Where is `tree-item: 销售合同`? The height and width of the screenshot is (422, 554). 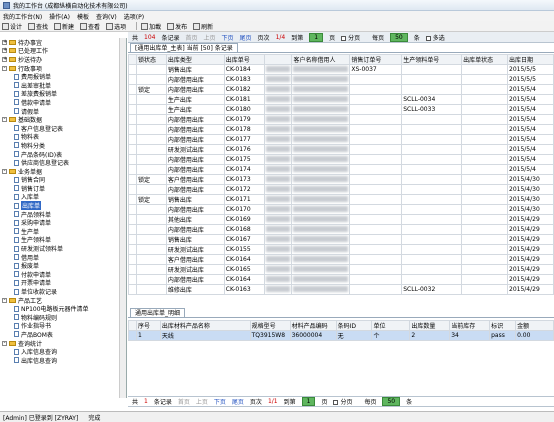
tree-item: 销售合同 is located at coordinates (63, 180).